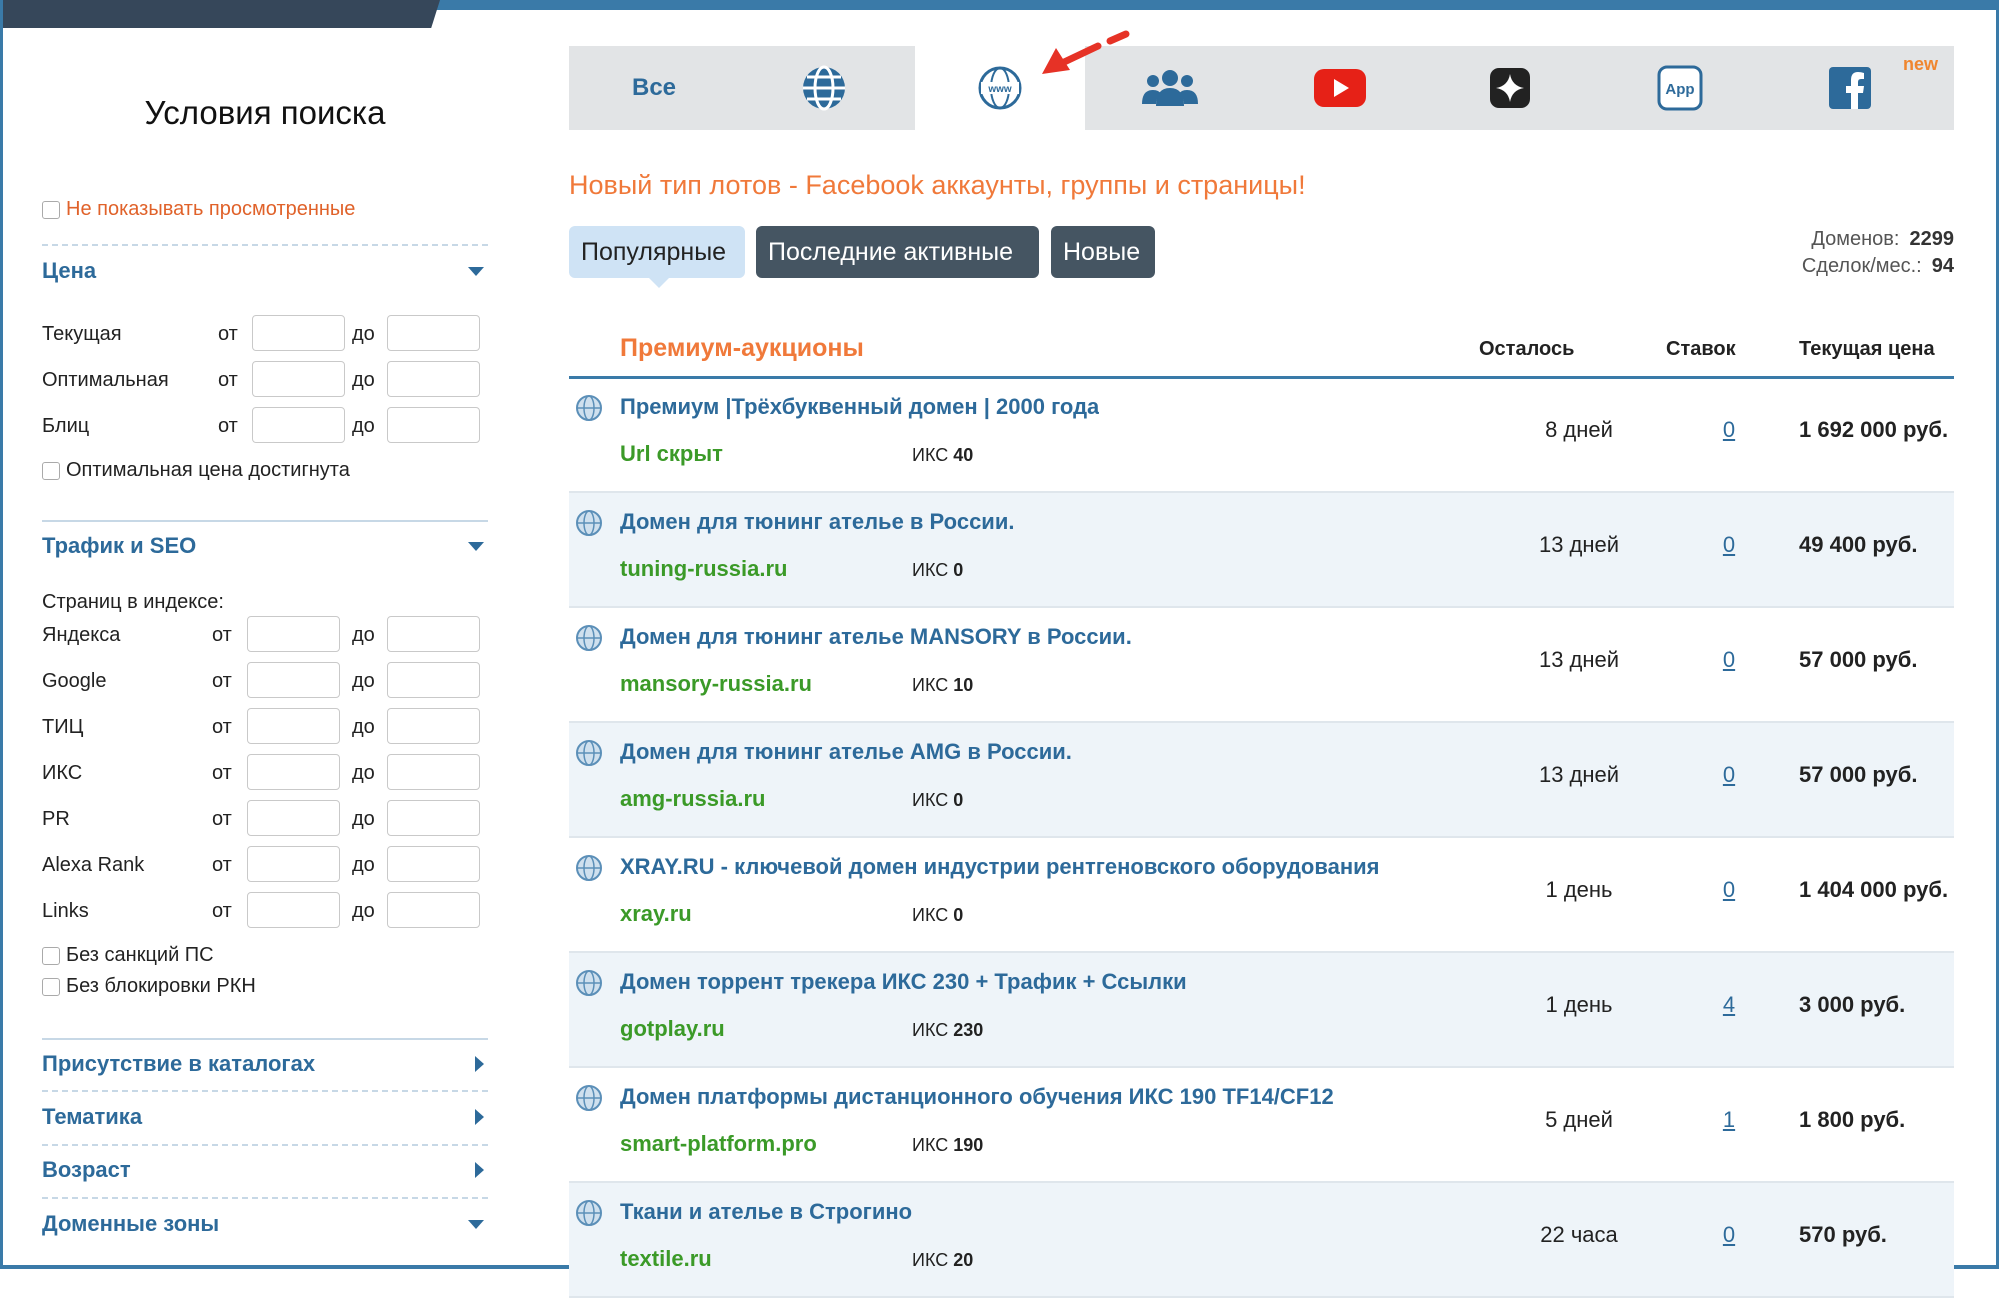 Image resolution: width=1999 pixels, height=1298 pixels. What do you see at coordinates (363, 911) in the screenshot?
I see `to-label: до` at bounding box center [363, 911].